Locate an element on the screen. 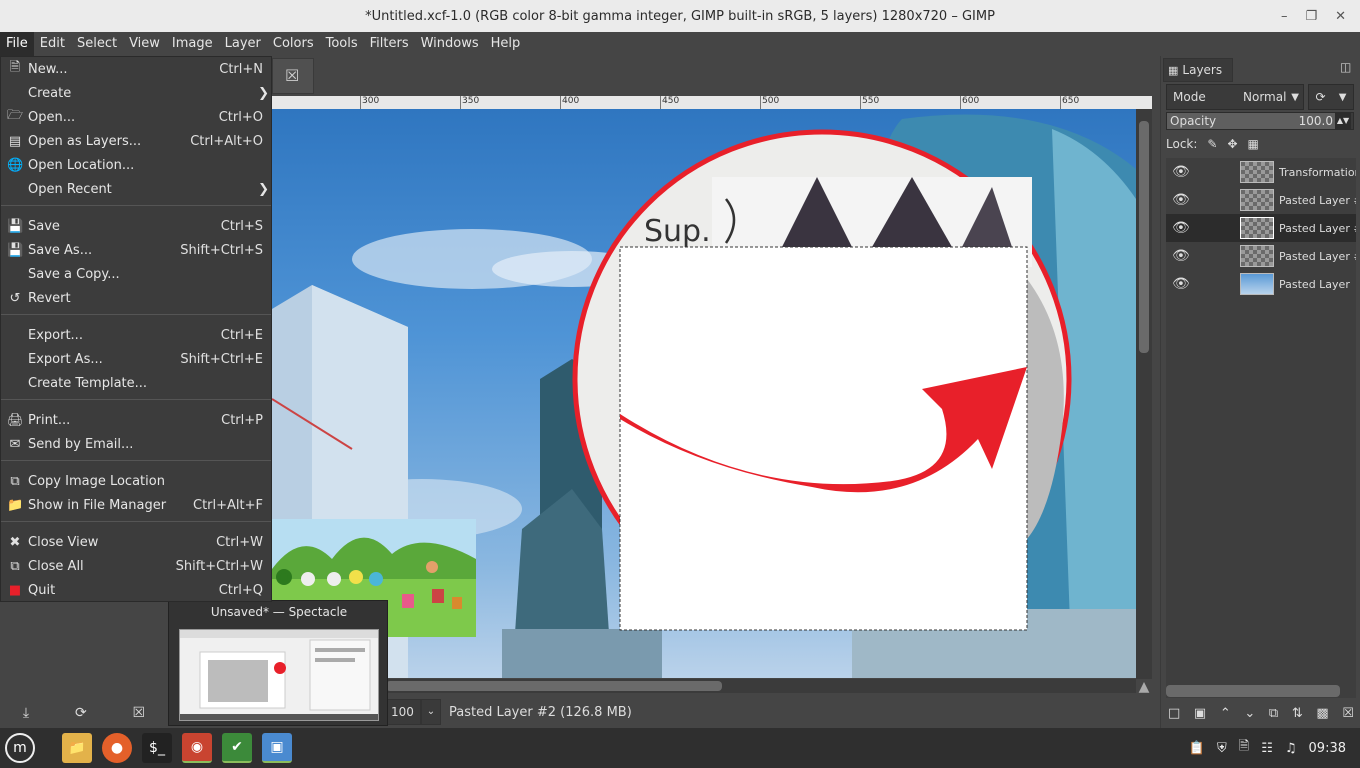 This screenshot has width=1360, height=768. menu-select: Select is located at coordinates (97, 44).